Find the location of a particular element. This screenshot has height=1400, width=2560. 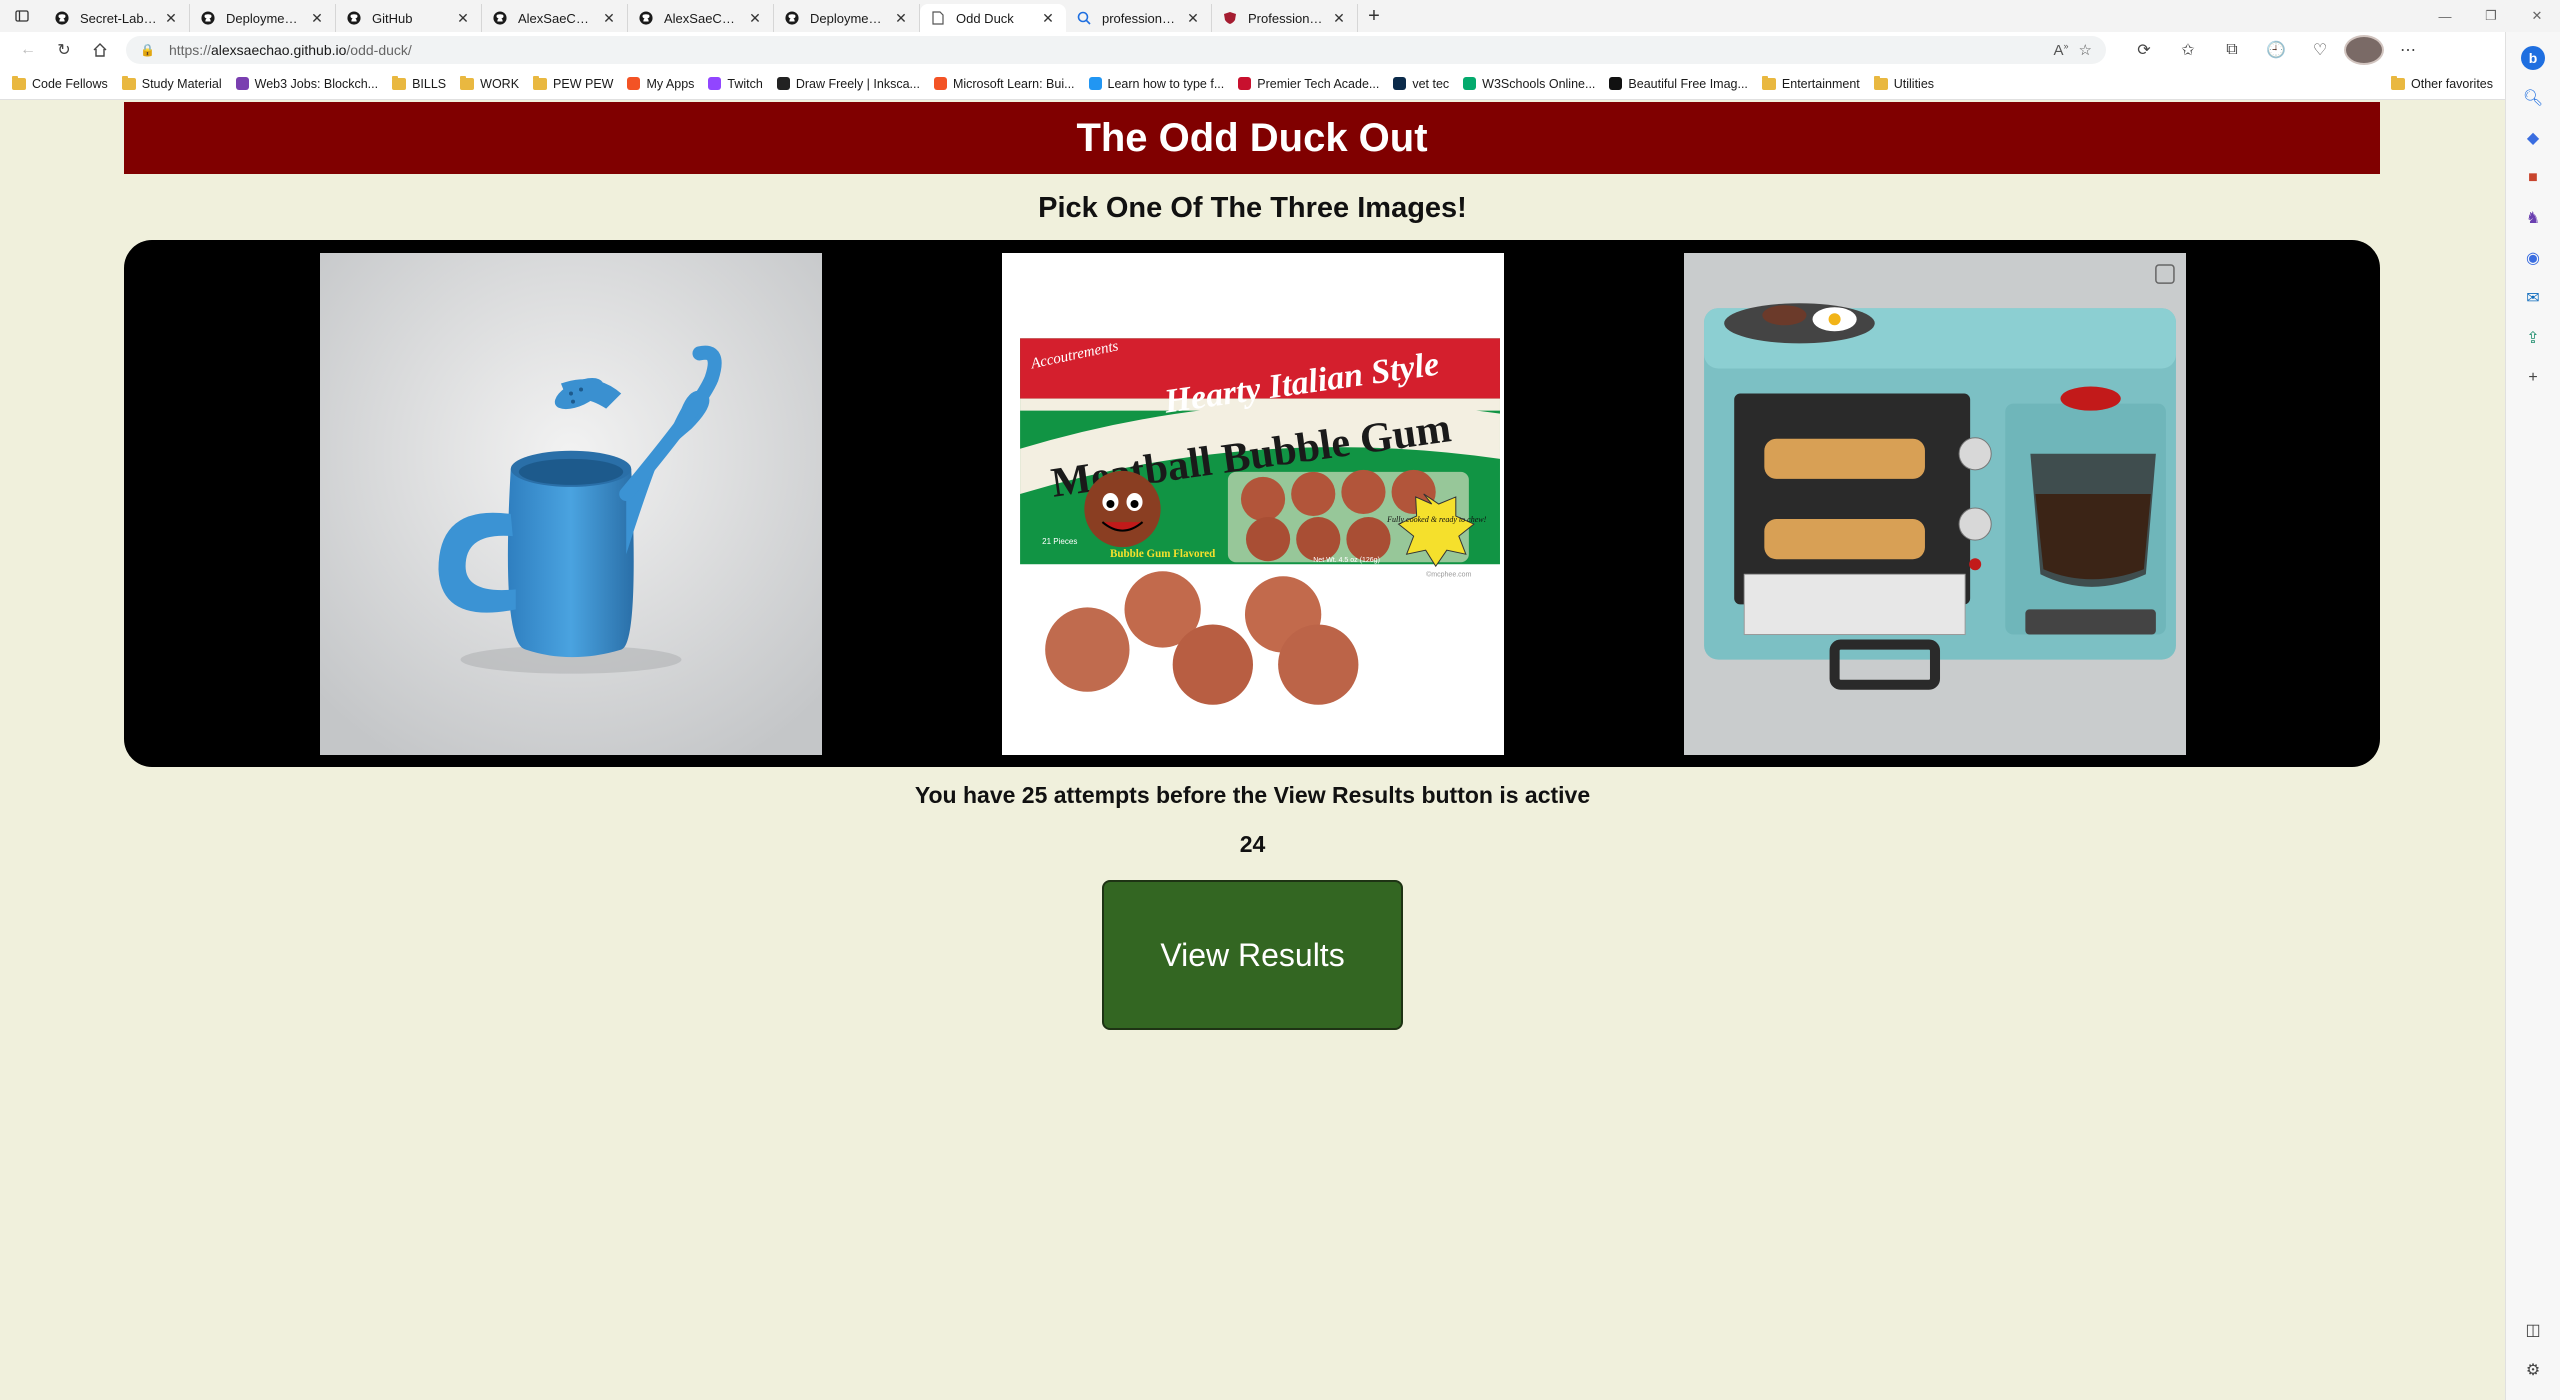

refresh-button: ↻ is located at coordinates (64, 50).